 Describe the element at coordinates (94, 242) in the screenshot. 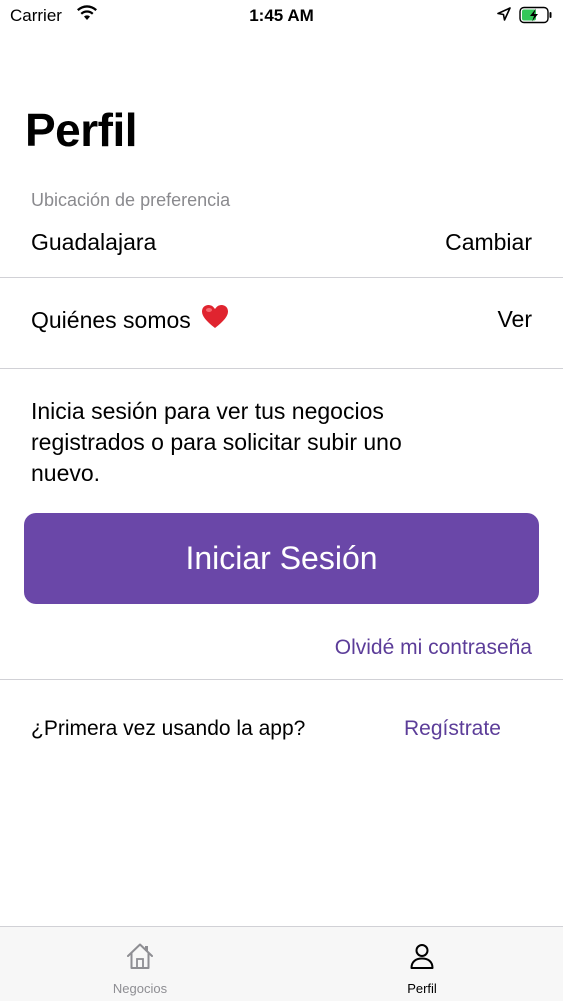

I see `location-city: Guadalajara` at that location.